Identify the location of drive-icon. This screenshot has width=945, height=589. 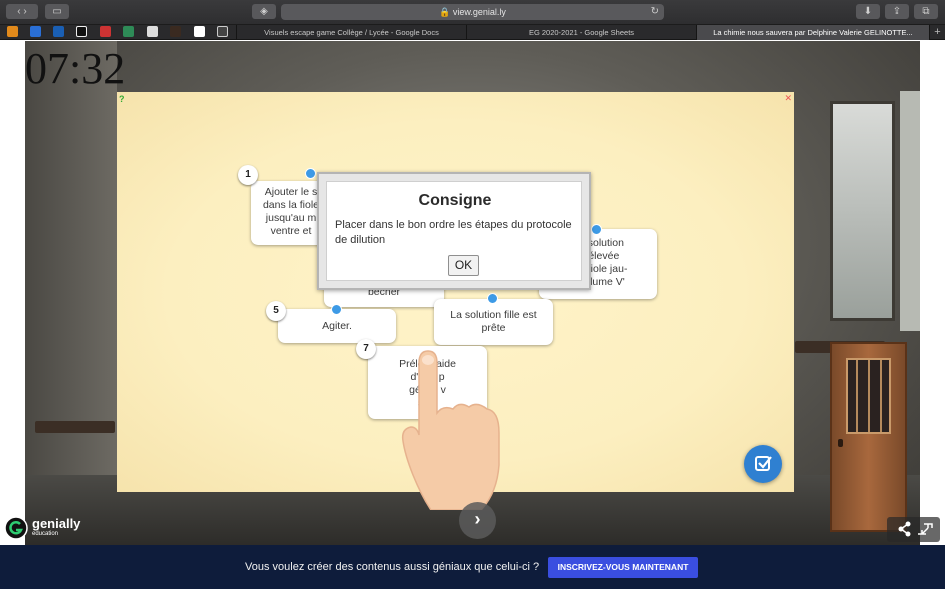
(128, 31).